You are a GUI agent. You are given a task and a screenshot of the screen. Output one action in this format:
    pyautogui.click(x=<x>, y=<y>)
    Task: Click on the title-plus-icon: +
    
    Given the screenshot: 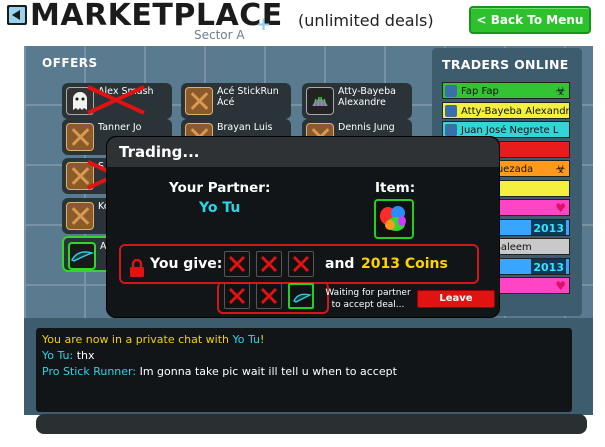 What is the action you would take?
    pyautogui.click(x=264, y=24)
    